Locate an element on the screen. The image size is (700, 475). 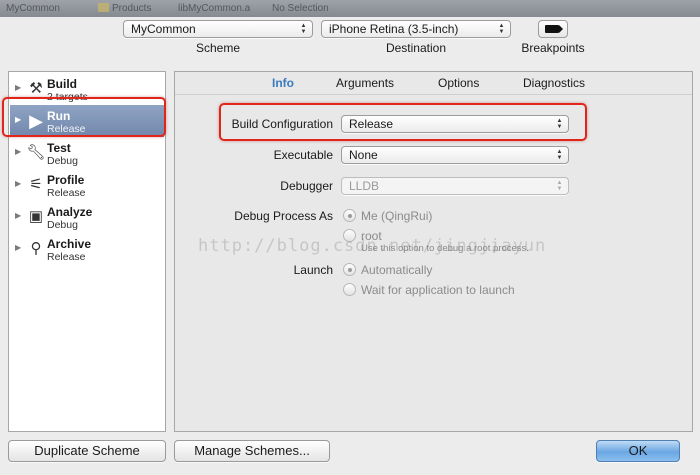
analyze-icon: ▣ is located at coordinates (36, 216).